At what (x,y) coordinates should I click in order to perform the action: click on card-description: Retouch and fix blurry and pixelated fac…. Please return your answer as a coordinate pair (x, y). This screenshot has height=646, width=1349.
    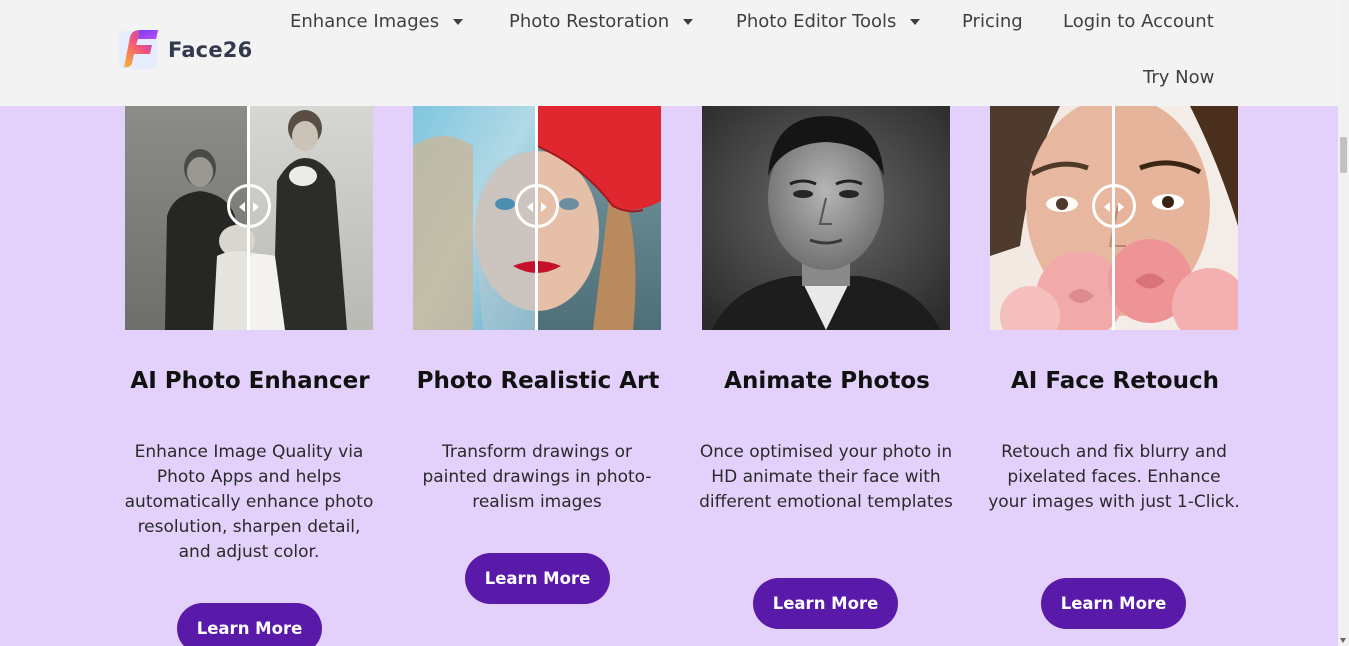
    Looking at the image, I should click on (1114, 477).